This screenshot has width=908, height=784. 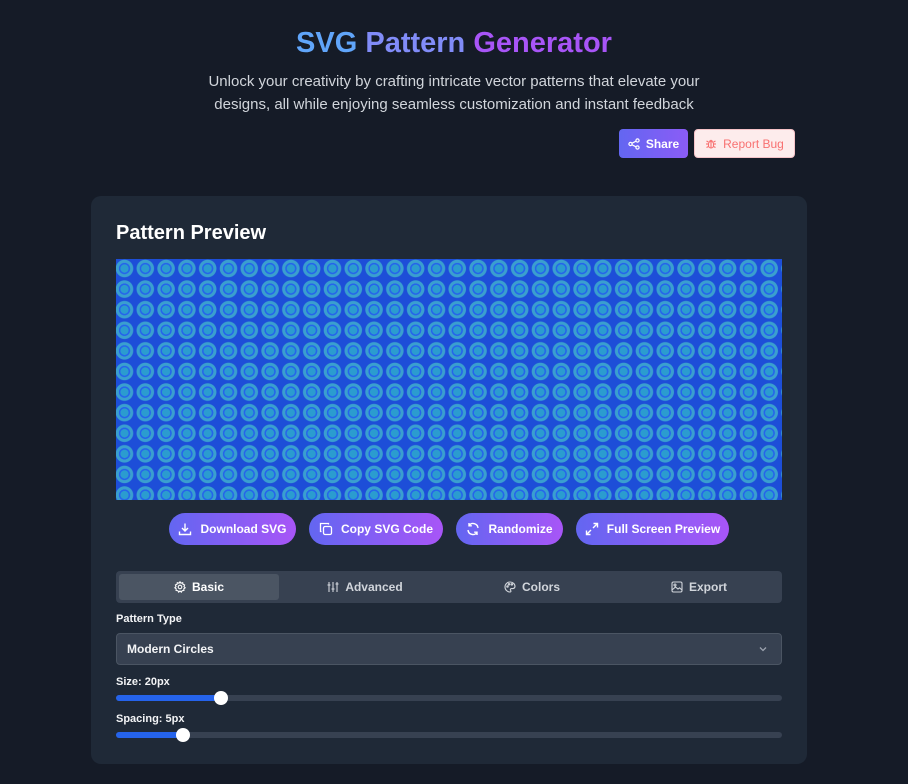 I want to click on tab-advanced-label: Advanced, so click(x=374, y=587).